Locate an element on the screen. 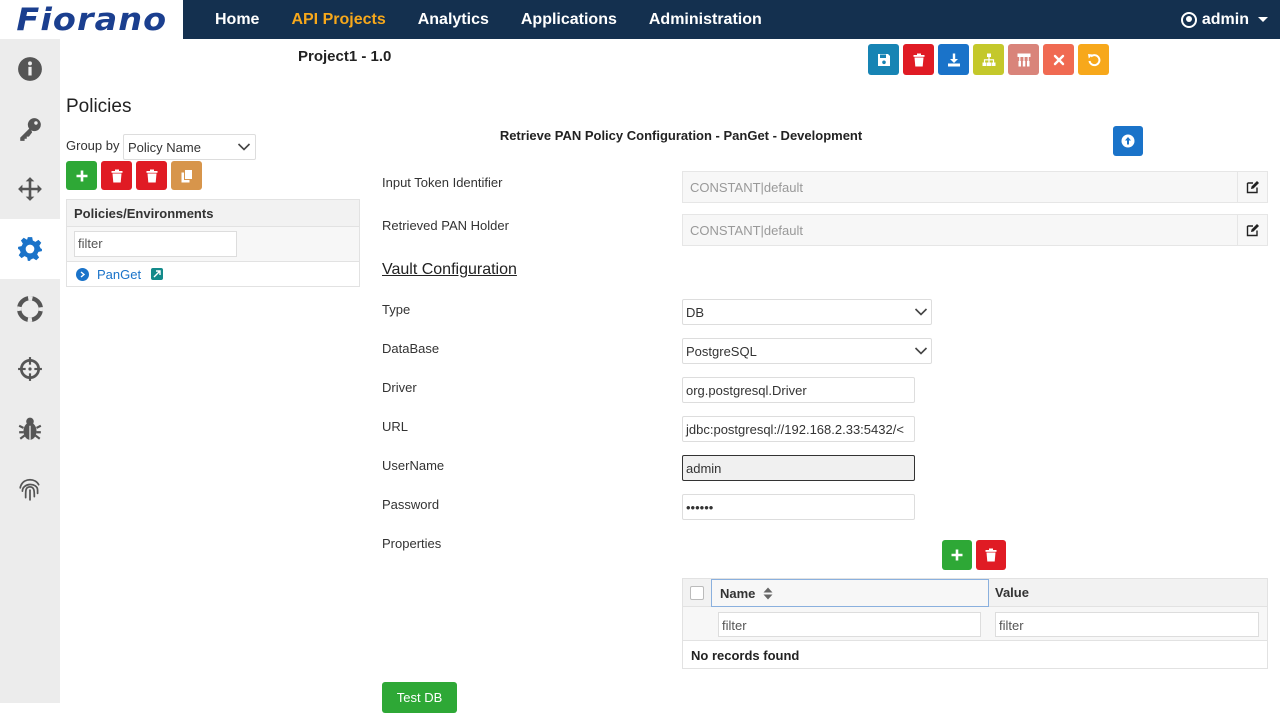 Image resolution: width=1280 pixels, height=719 pixels. plus-icon is located at coordinates (81, 175).